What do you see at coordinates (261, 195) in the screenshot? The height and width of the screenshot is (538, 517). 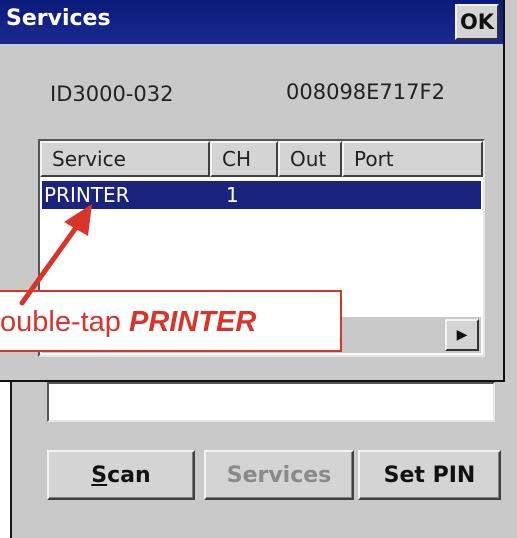 I see `list-item-printer: PRINTER 1` at bounding box center [261, 195].